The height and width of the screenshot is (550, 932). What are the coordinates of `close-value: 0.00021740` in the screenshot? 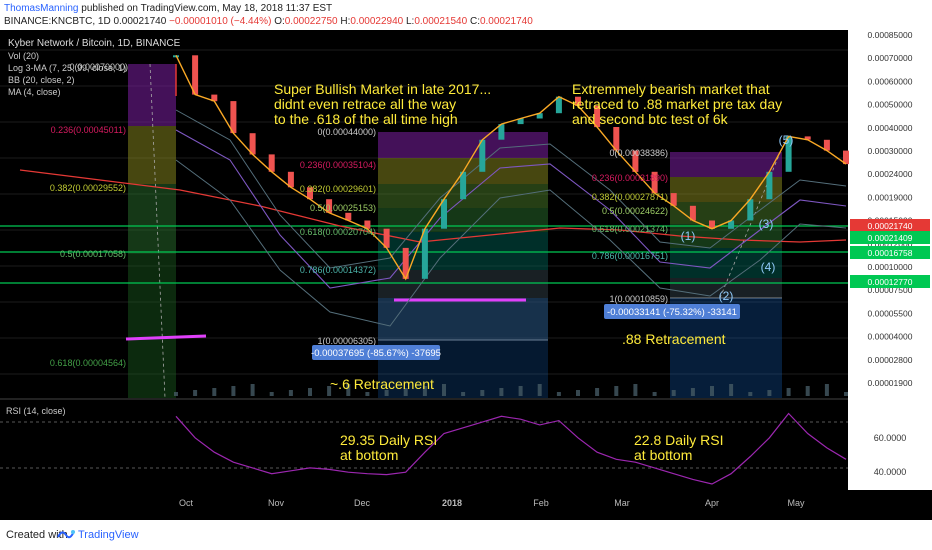 It's located at (506, 21).